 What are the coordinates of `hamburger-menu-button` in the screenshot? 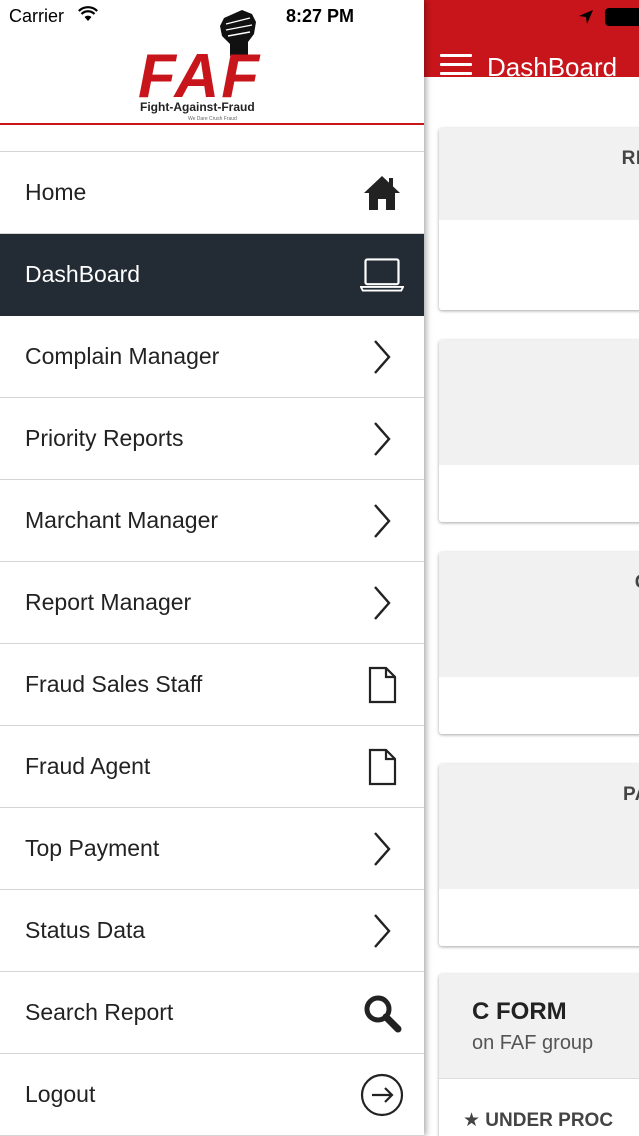 It's located at (456, 65).